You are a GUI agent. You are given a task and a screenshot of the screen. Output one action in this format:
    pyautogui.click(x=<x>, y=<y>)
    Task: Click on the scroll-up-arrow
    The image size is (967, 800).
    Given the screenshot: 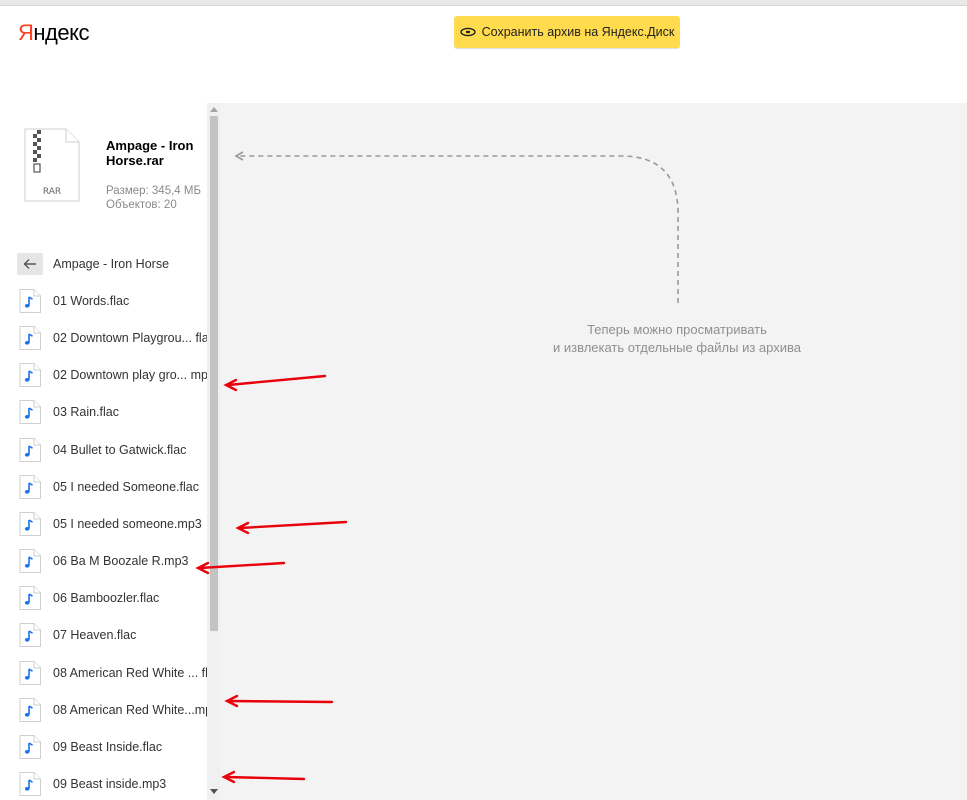 What is the action you would take?
    pyautogui.click(x=214, y=109)
    